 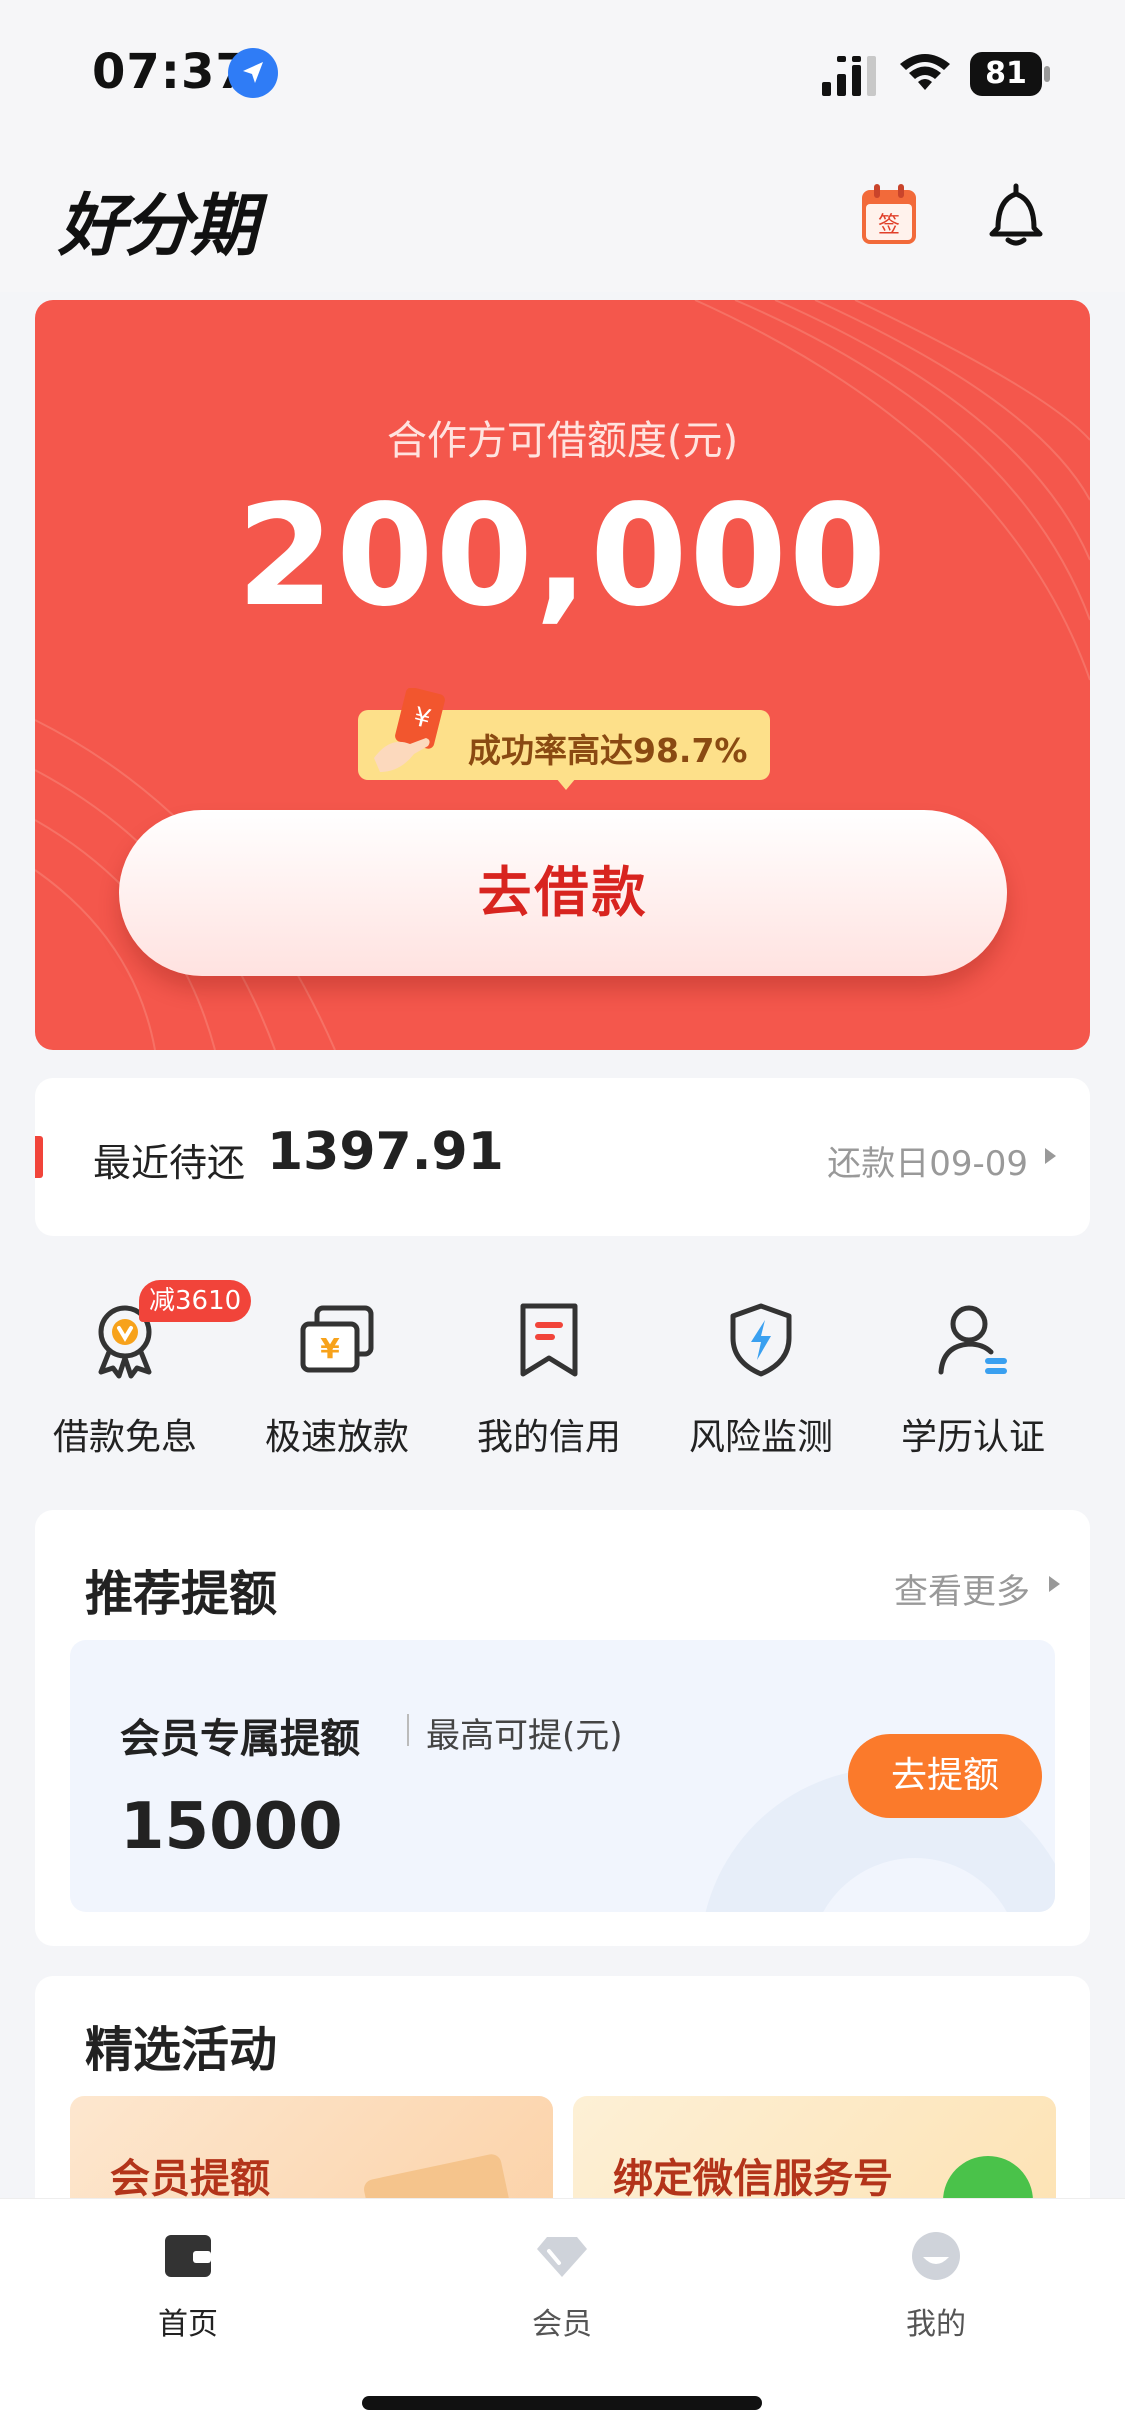 What do you see at coordinates (1016, 215) in the screenshot?
I see `notification-bell-icon` at bounding box center [1016, 215].